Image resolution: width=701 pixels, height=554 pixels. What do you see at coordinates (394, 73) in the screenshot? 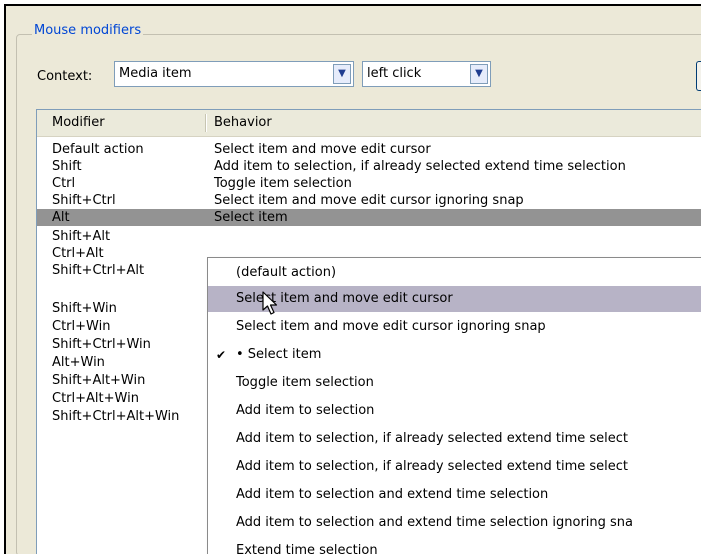
I see `click-type-combo-value: left click` at bounding box center [394, 73].